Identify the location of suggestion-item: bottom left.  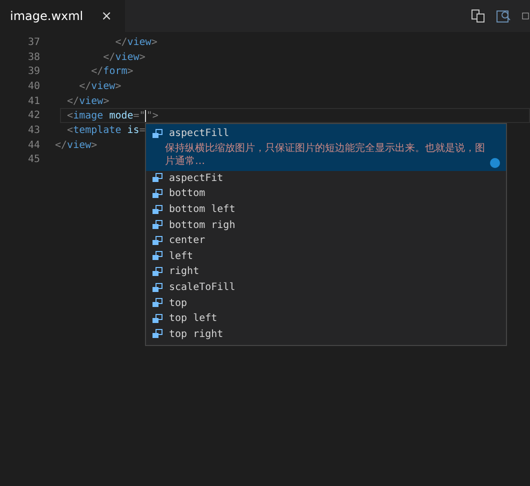
(326, 210).